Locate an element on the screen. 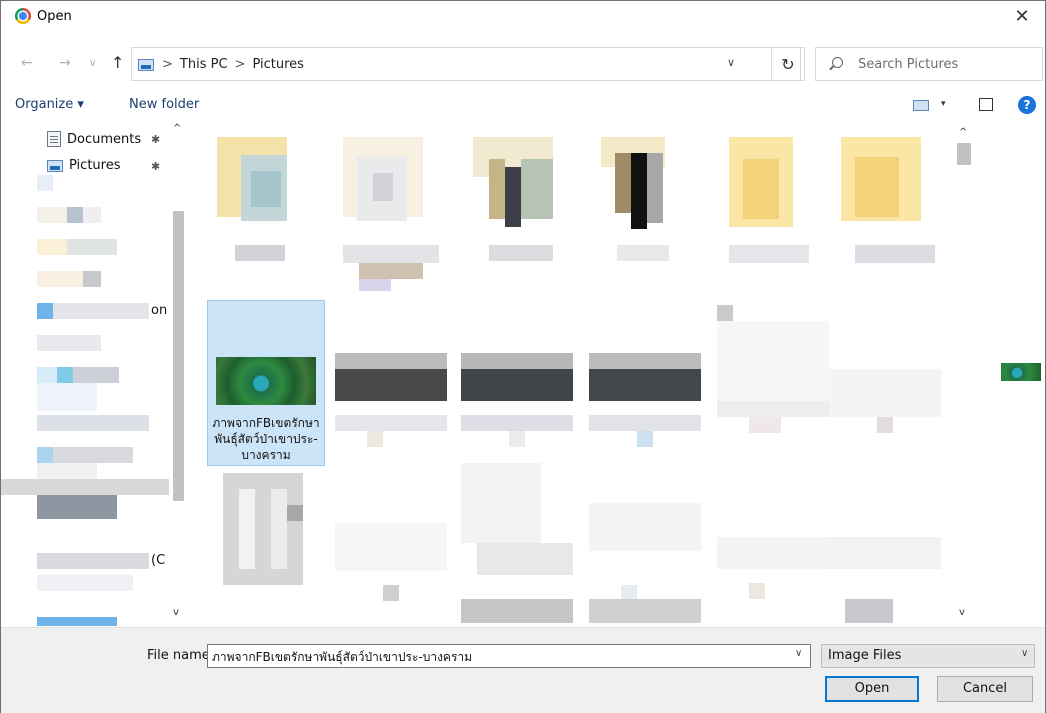  dialog-title: Open is located at coordinates (54, 16).